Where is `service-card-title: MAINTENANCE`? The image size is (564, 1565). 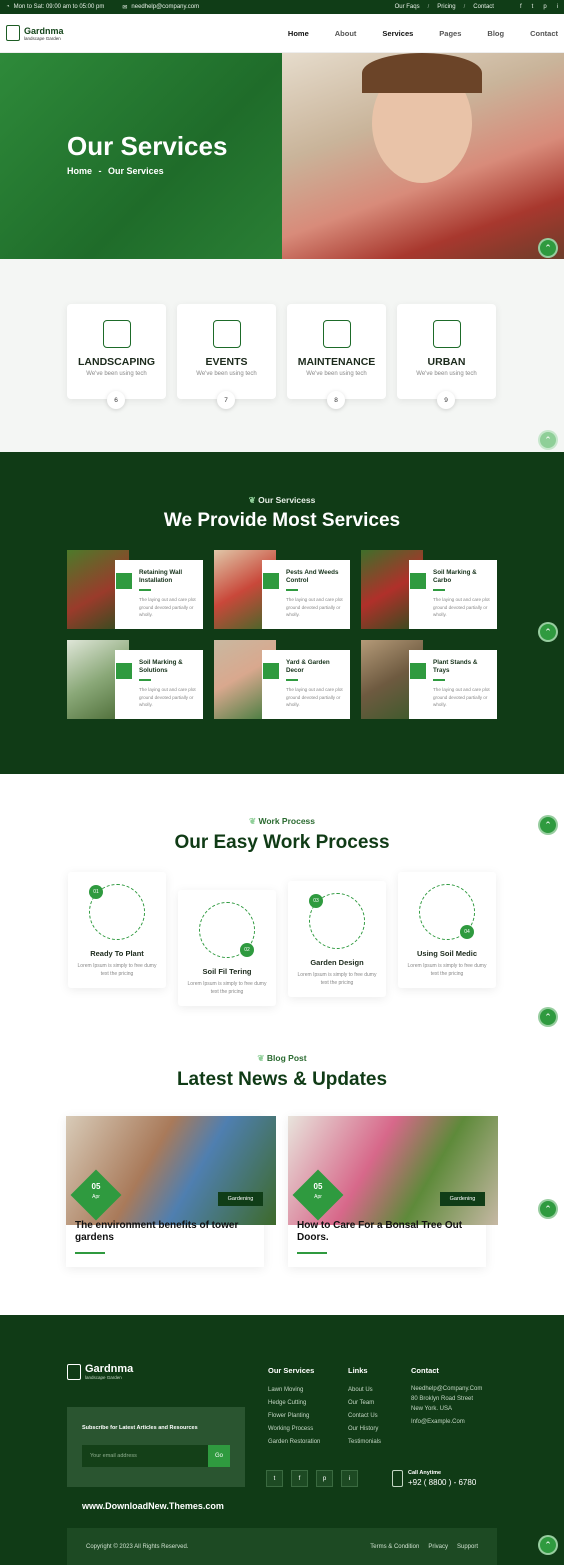 service-card-title: MAINTENANCE is located at coordinates (336, 362).